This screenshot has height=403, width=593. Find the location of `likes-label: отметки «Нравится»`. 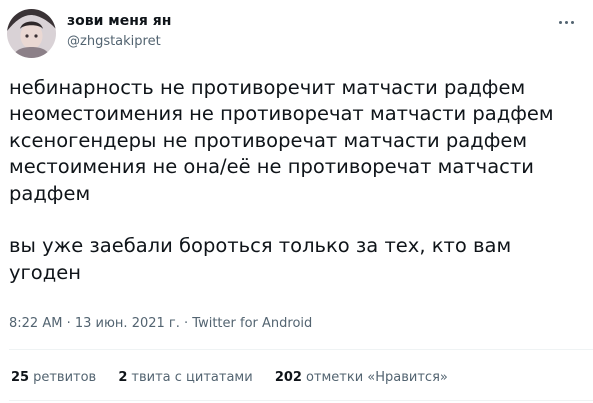

likes-label: отметки «Нравится» is located at coordinates (376, 377).